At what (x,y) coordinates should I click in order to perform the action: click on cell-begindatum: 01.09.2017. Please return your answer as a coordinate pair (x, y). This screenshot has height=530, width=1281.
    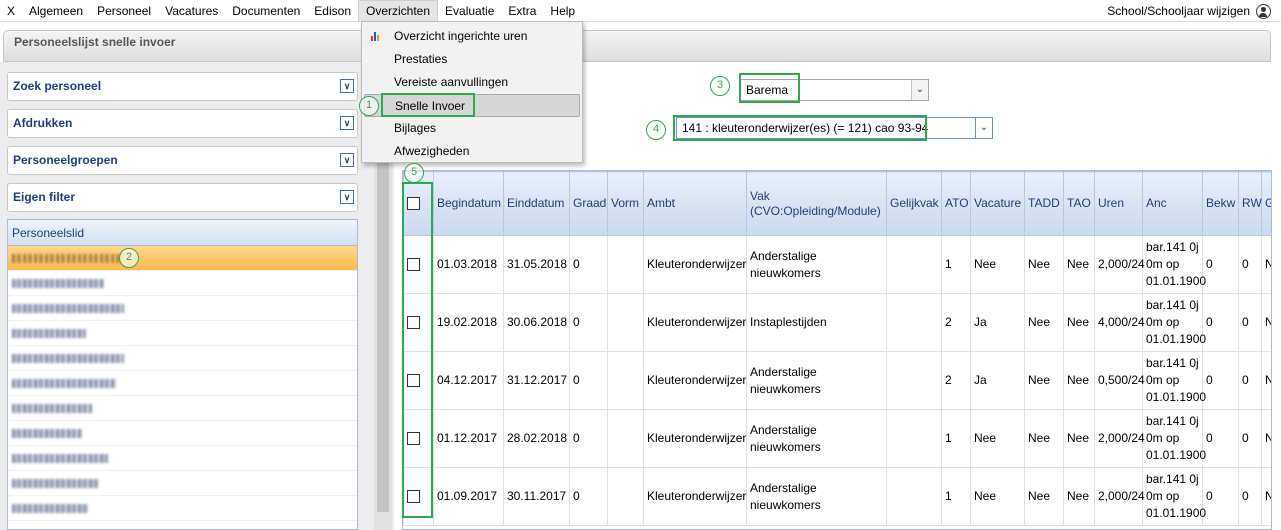
    Looking at the image, I should click on (468, 496).